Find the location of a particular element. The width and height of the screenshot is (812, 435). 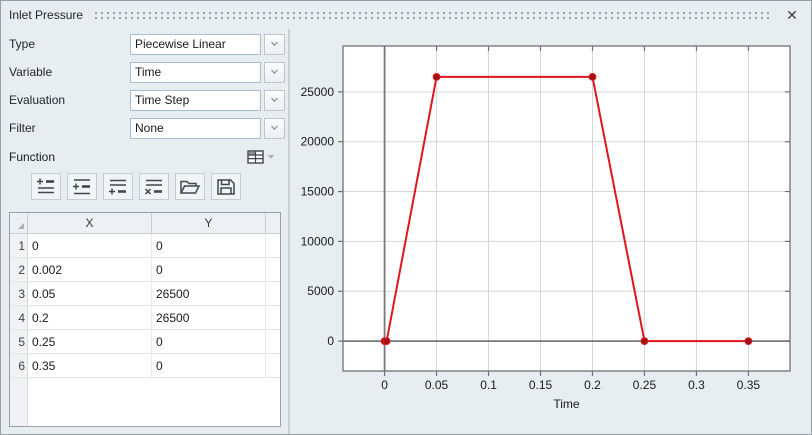

table-row: 5 0.25 0 is located at coordinates (145, 342).